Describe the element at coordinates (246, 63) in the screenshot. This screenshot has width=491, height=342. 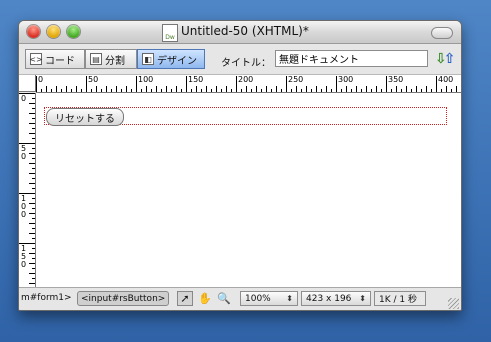
I see `title-field-label: タイトル：` at that location.